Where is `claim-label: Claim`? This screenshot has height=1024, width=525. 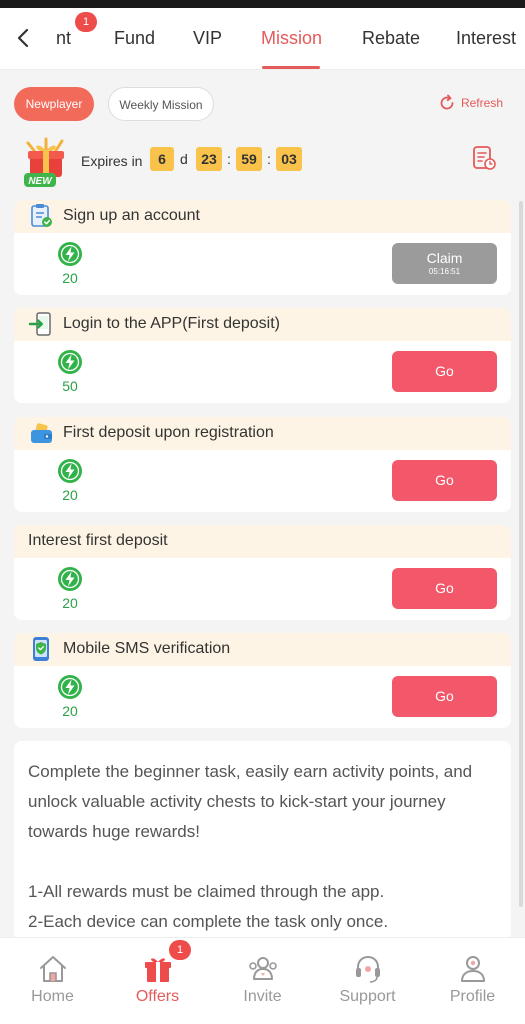 claim-label: Claim is located at coordinates (444, 258).